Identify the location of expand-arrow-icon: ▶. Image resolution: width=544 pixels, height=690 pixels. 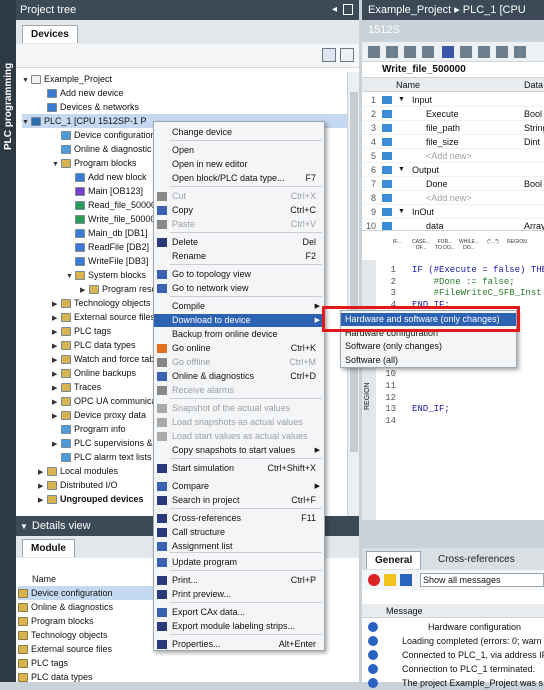
(42, 501).